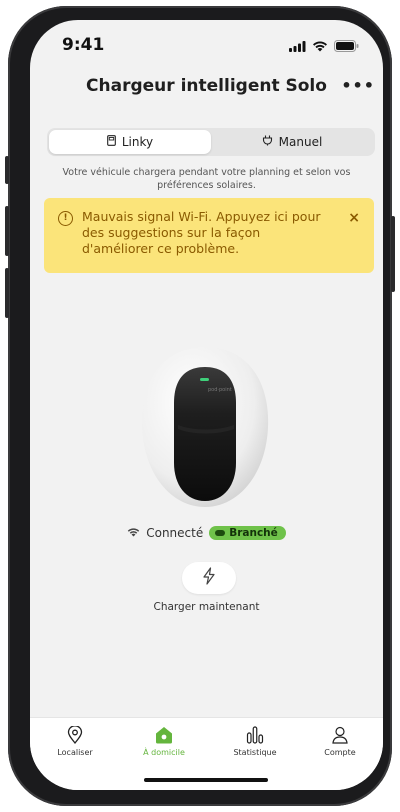 The width and height of the screenshot is (400, 812). I want to click on volume-up-button, so click(7, 231).